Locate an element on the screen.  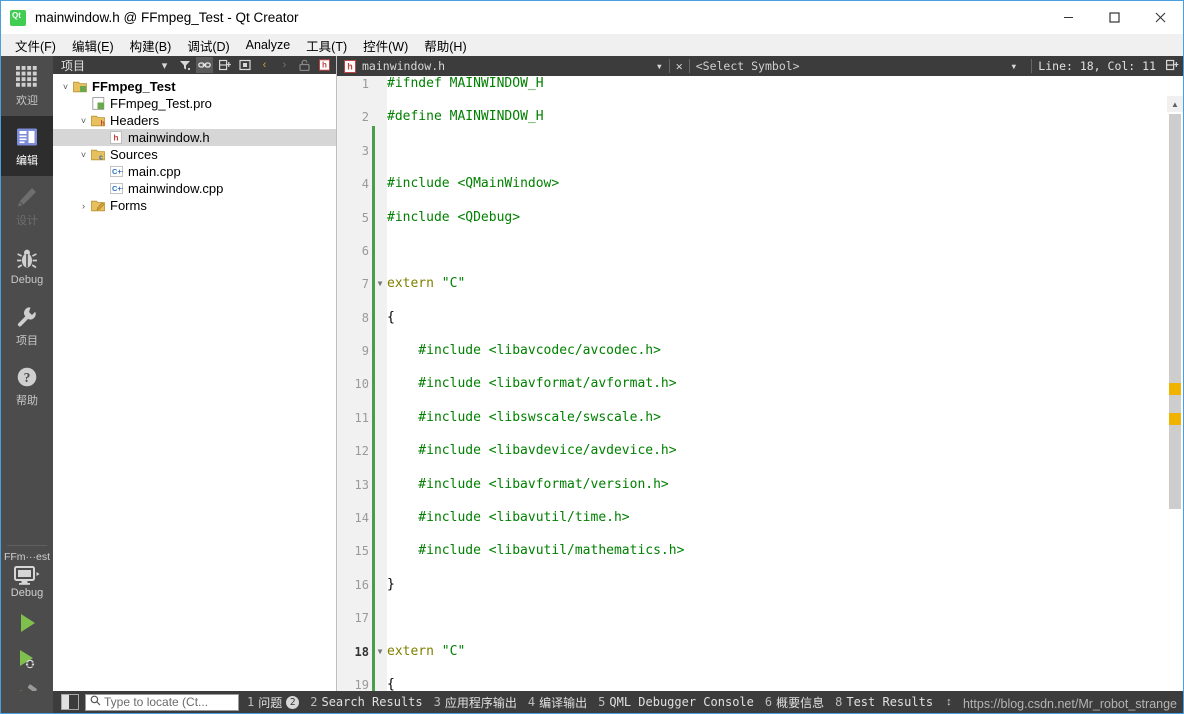
output-pane-8: 8 Test Results is located at coordinates (884, 702).